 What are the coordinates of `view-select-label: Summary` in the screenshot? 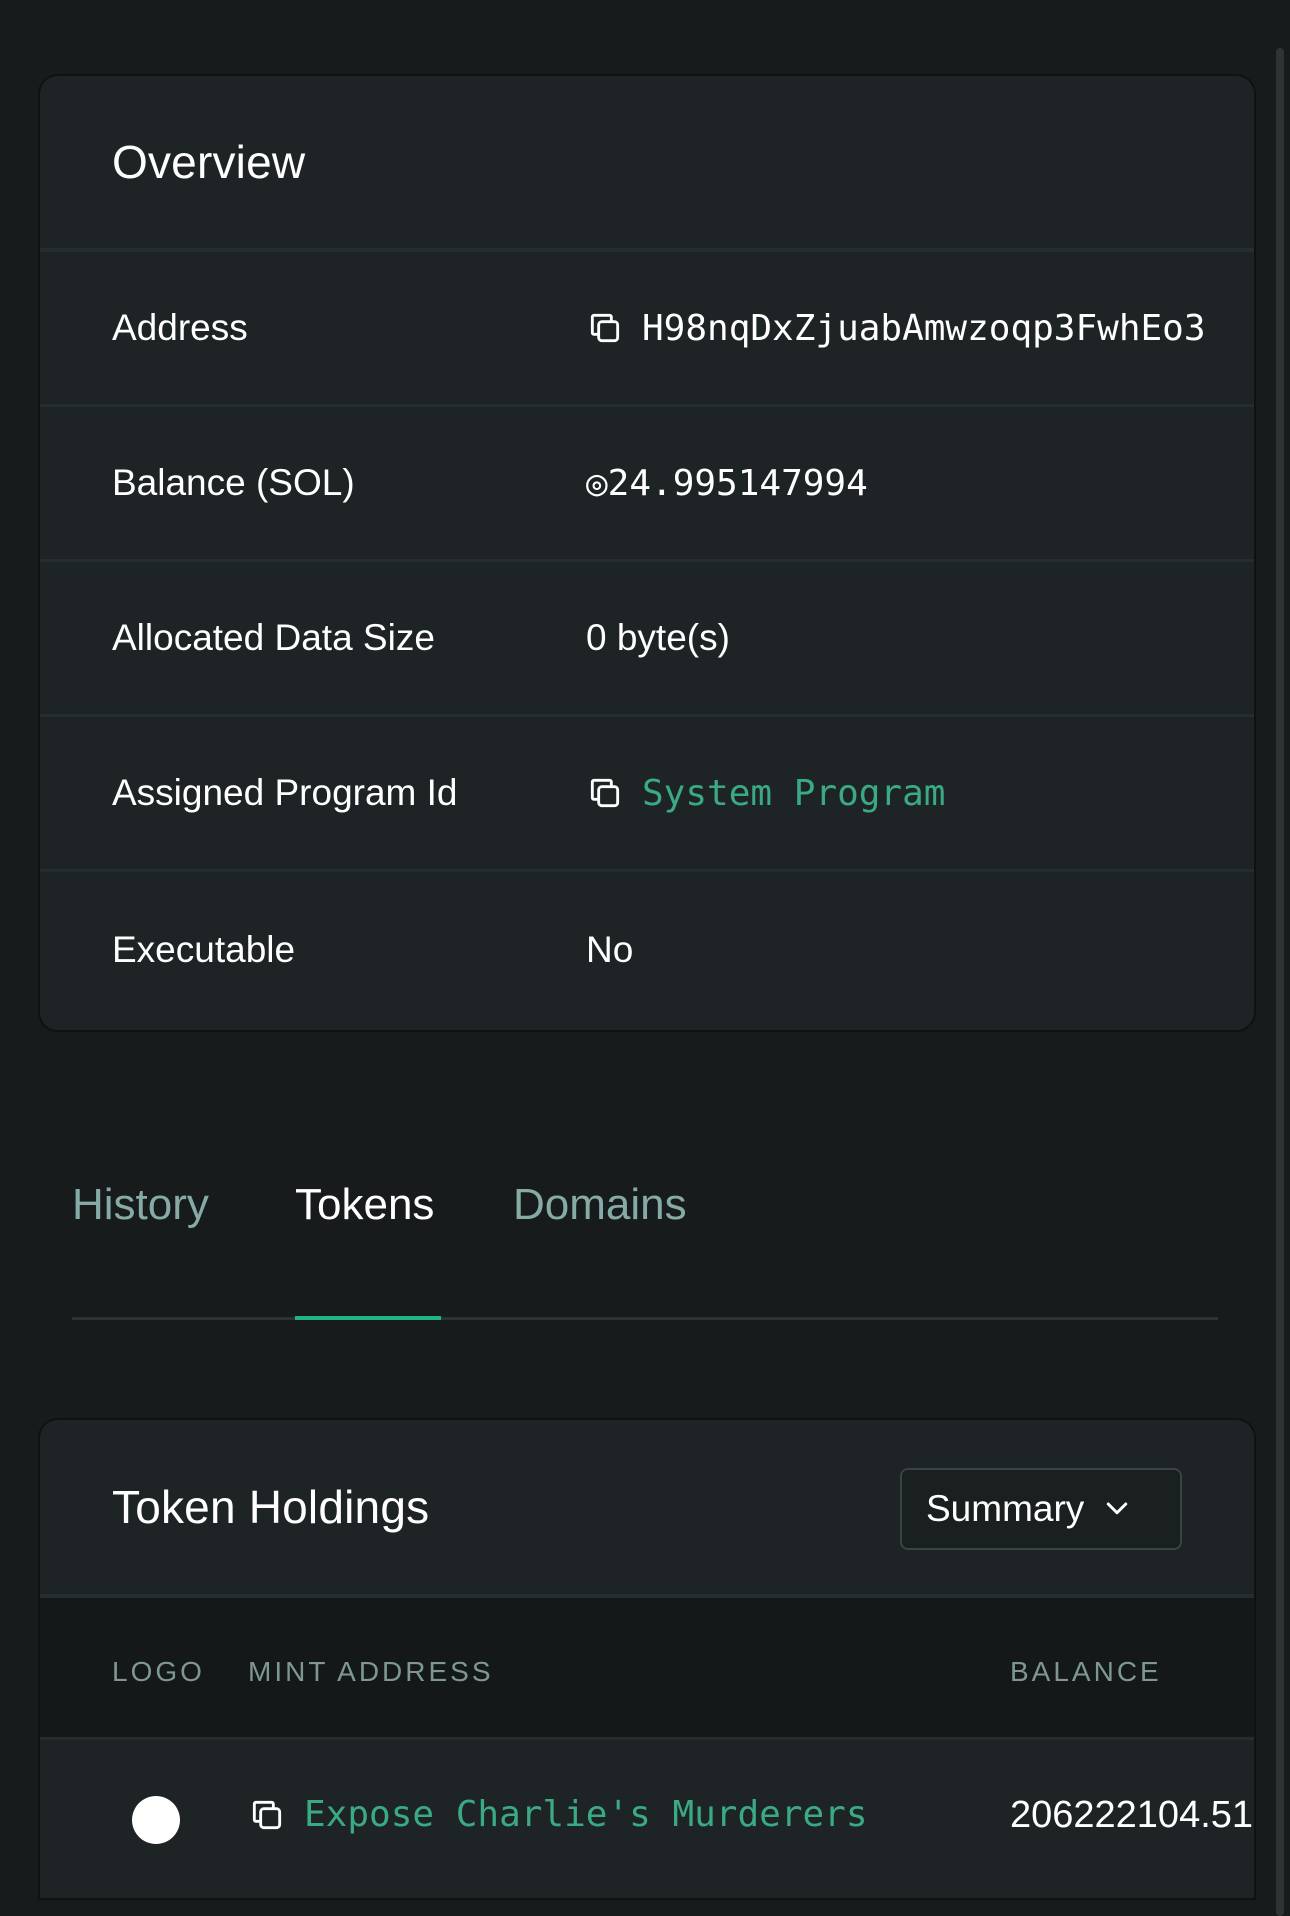 It's located at (1005, 1508).